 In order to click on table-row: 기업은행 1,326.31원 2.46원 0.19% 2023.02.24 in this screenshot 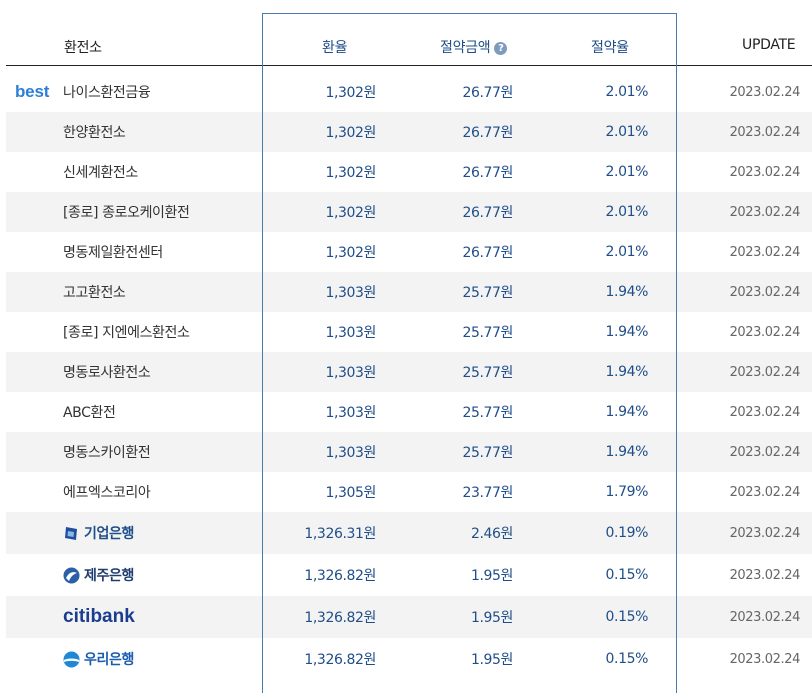, I will do `click(409, 533)`.